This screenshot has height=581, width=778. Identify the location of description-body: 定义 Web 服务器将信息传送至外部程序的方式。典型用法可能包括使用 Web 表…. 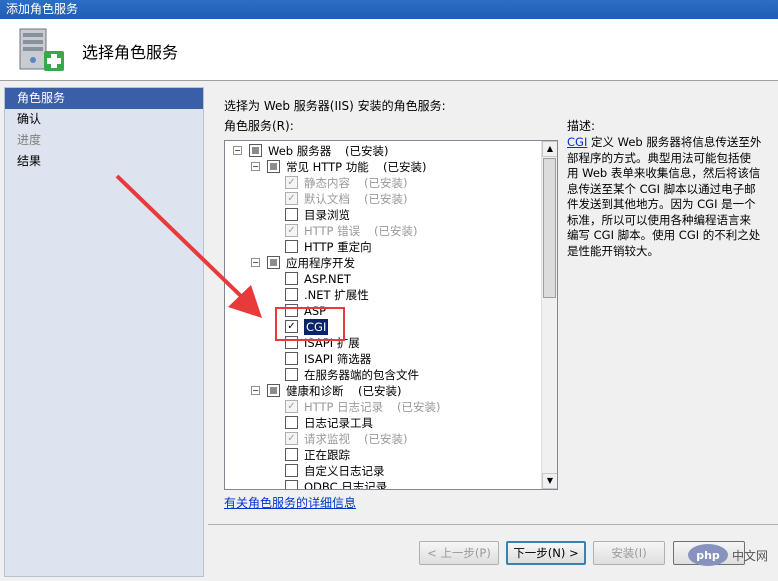
(664, 196).